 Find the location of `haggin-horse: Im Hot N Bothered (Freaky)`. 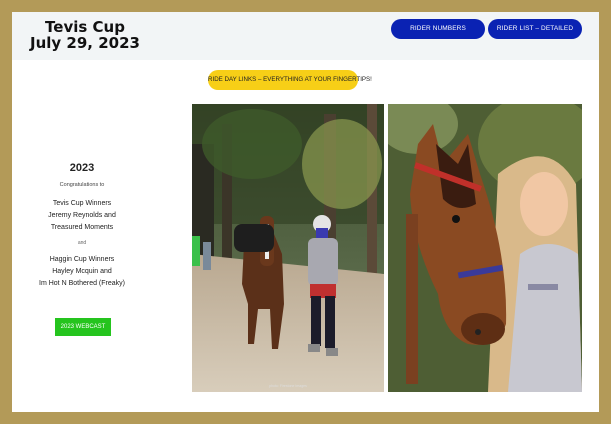

haggin-horse: Im Hot N Bothered (Freaky) is located at coordinates (82, 283).